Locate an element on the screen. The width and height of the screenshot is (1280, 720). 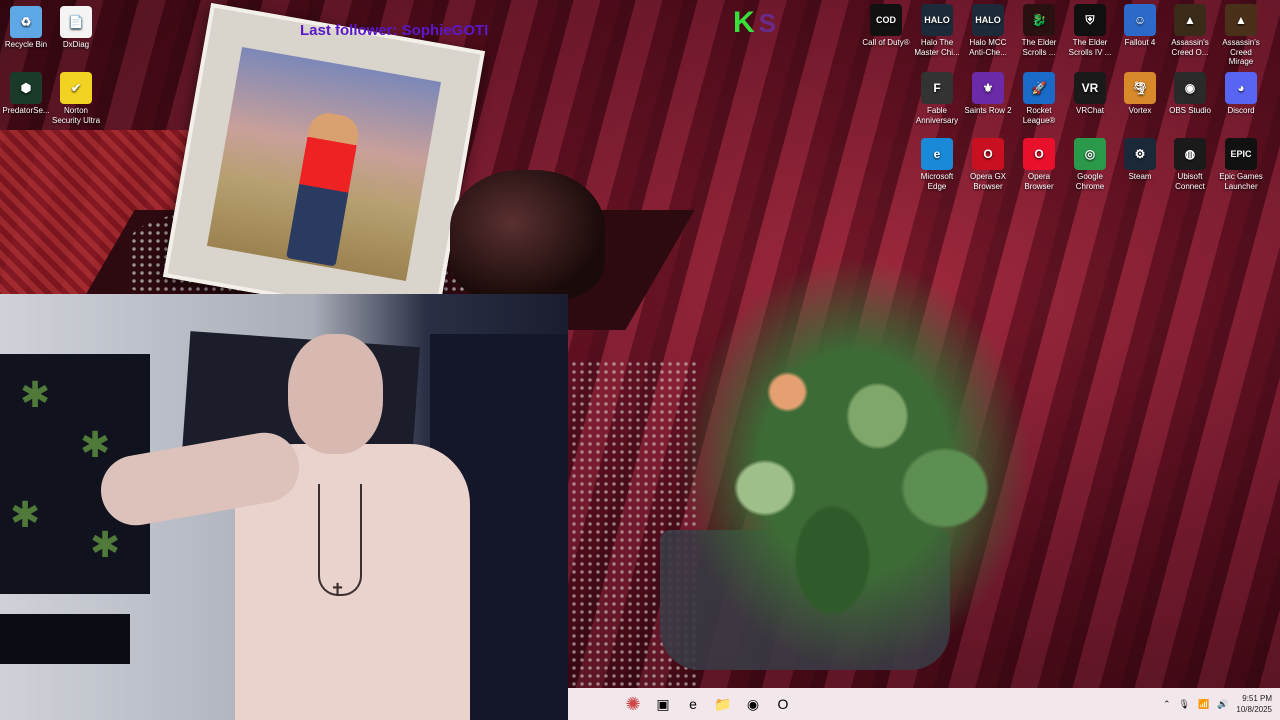
google-chrome-icon: ◎ is located at coordinates (1090, 154).